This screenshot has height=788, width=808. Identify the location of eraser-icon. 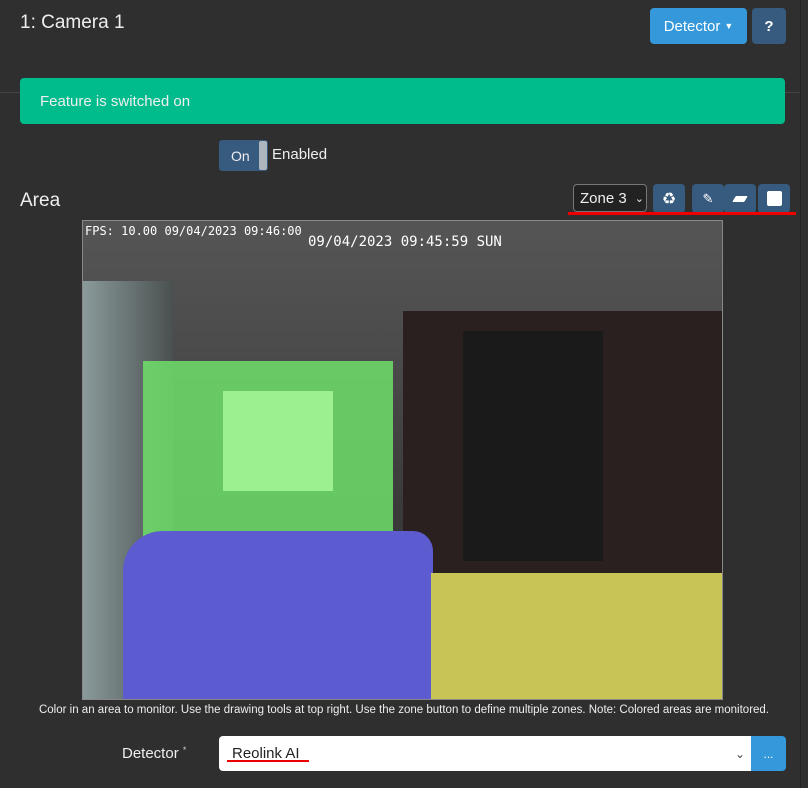
(740, 198).